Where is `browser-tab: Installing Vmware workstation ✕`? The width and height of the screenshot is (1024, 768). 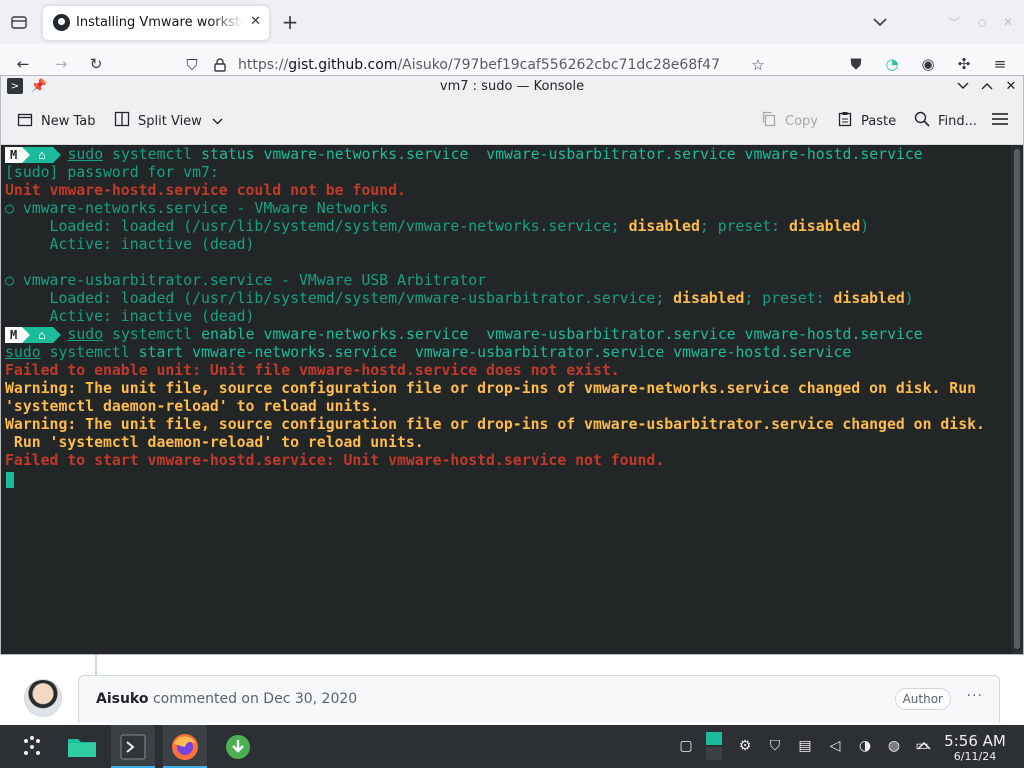
browser-tab: Installing Vmware workstation ✕ is located at coordinates (156, 23).